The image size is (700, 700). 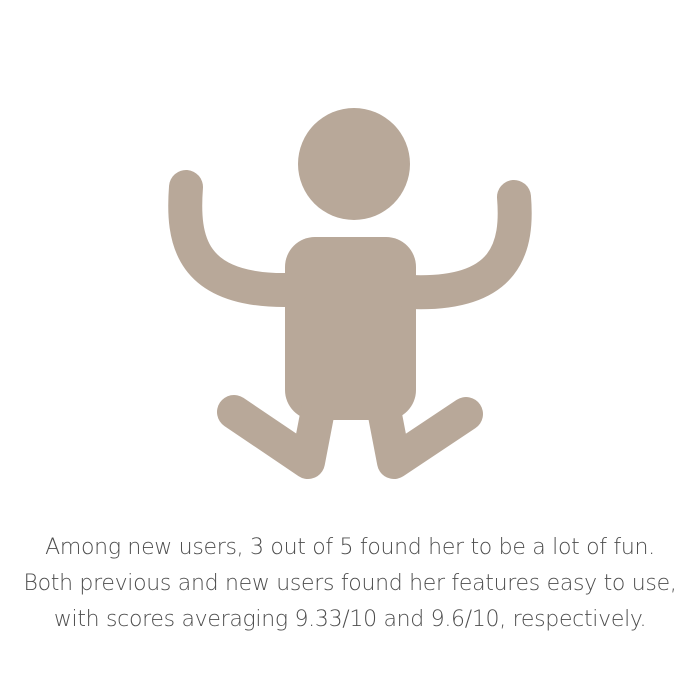 I want to click on figure-right-leg, so click(x=425, y=436).